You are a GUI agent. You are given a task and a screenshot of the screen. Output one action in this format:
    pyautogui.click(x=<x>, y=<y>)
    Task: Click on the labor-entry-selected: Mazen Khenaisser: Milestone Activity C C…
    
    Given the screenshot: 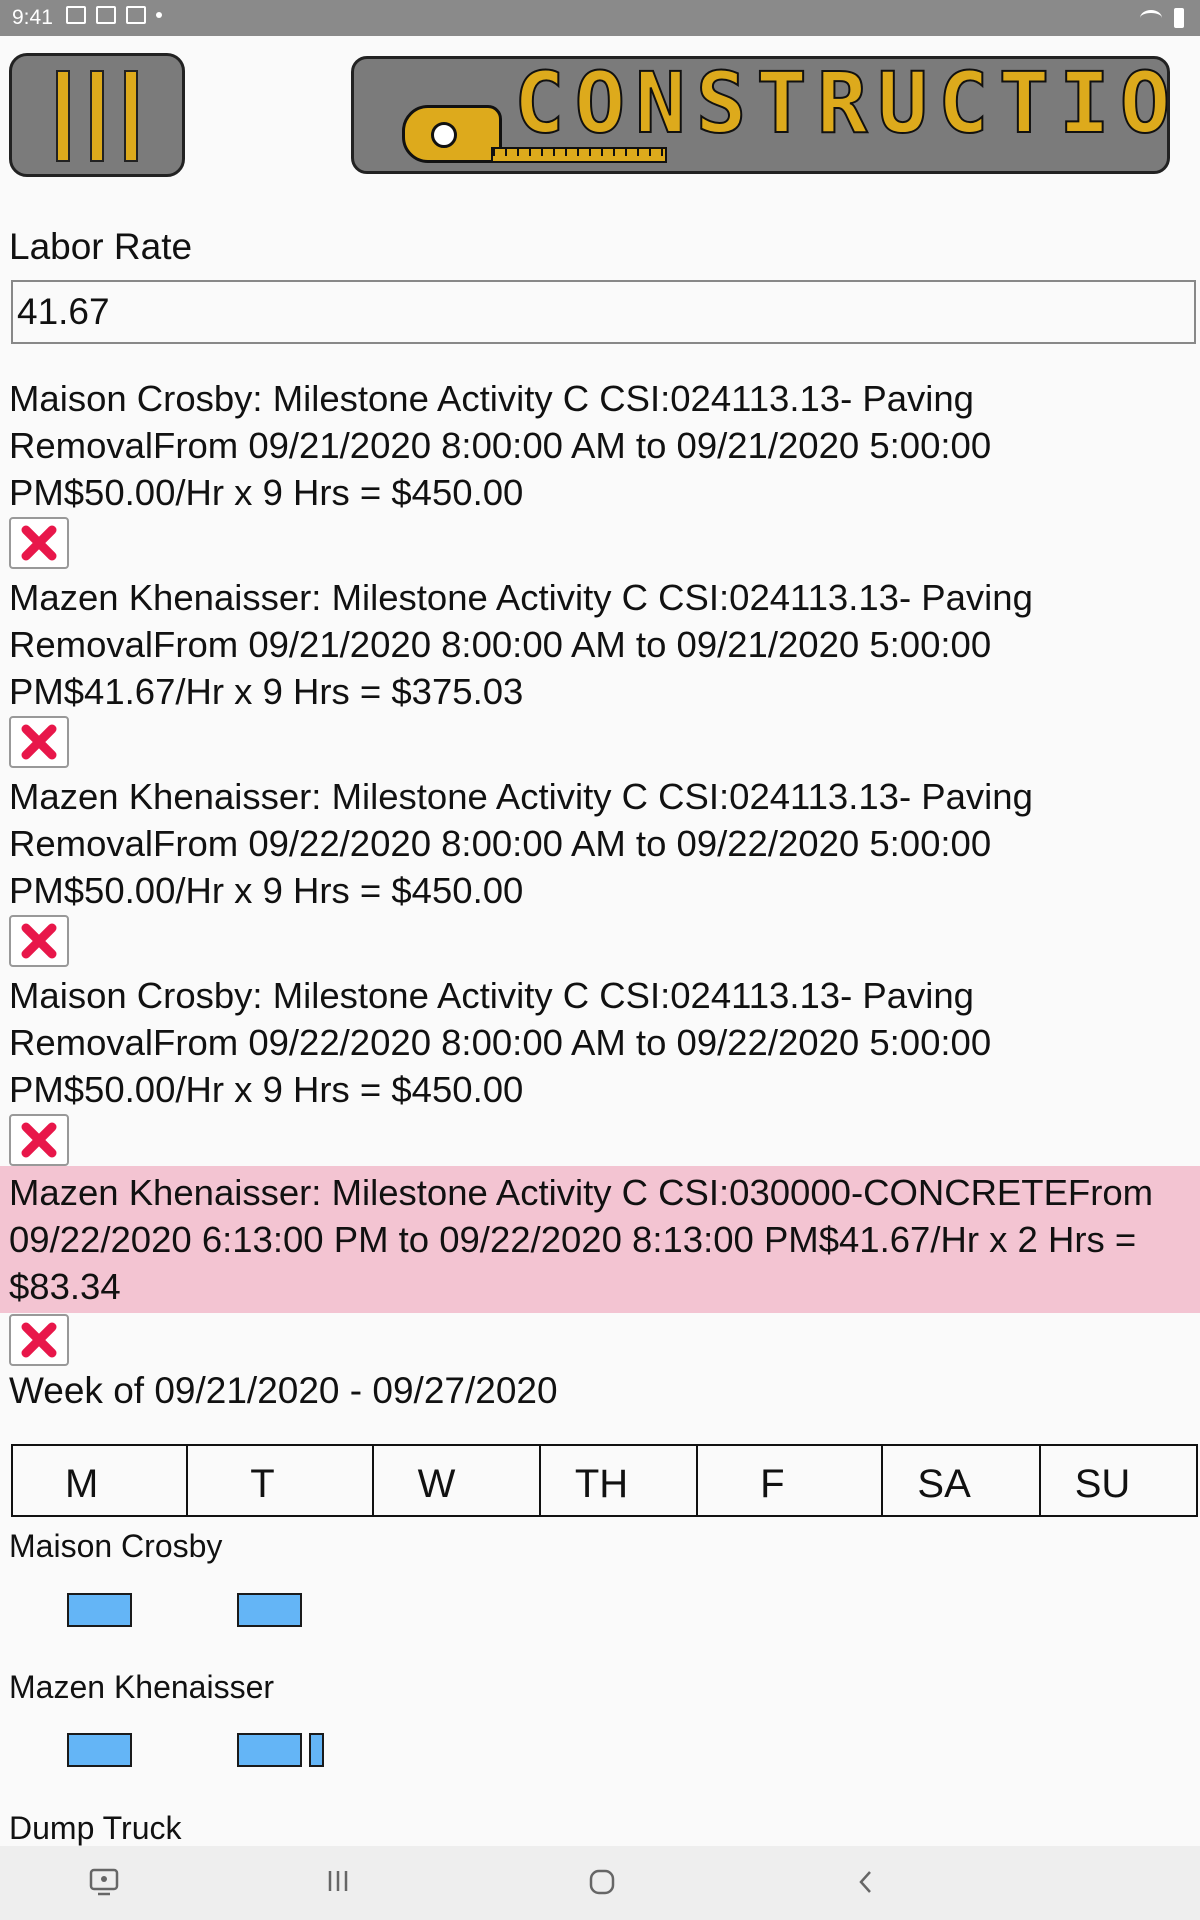 What is the action you would take?
    pyautogui.click(x=600, y=1239)
    